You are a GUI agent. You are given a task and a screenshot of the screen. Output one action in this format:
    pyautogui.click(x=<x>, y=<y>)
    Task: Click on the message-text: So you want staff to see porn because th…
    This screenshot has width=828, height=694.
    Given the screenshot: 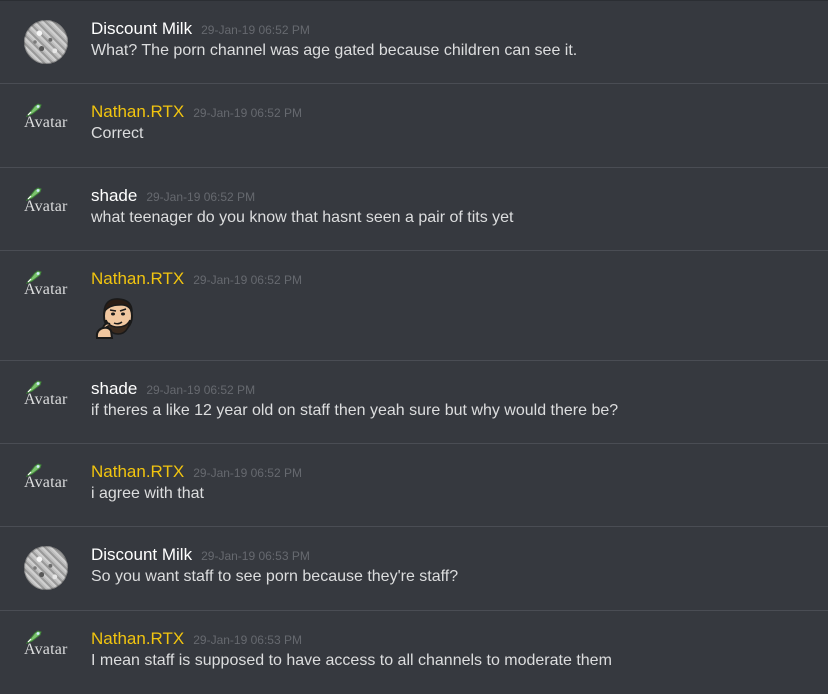 What is the action you would take?
    pyautogui.click(x=275, y=576)
    